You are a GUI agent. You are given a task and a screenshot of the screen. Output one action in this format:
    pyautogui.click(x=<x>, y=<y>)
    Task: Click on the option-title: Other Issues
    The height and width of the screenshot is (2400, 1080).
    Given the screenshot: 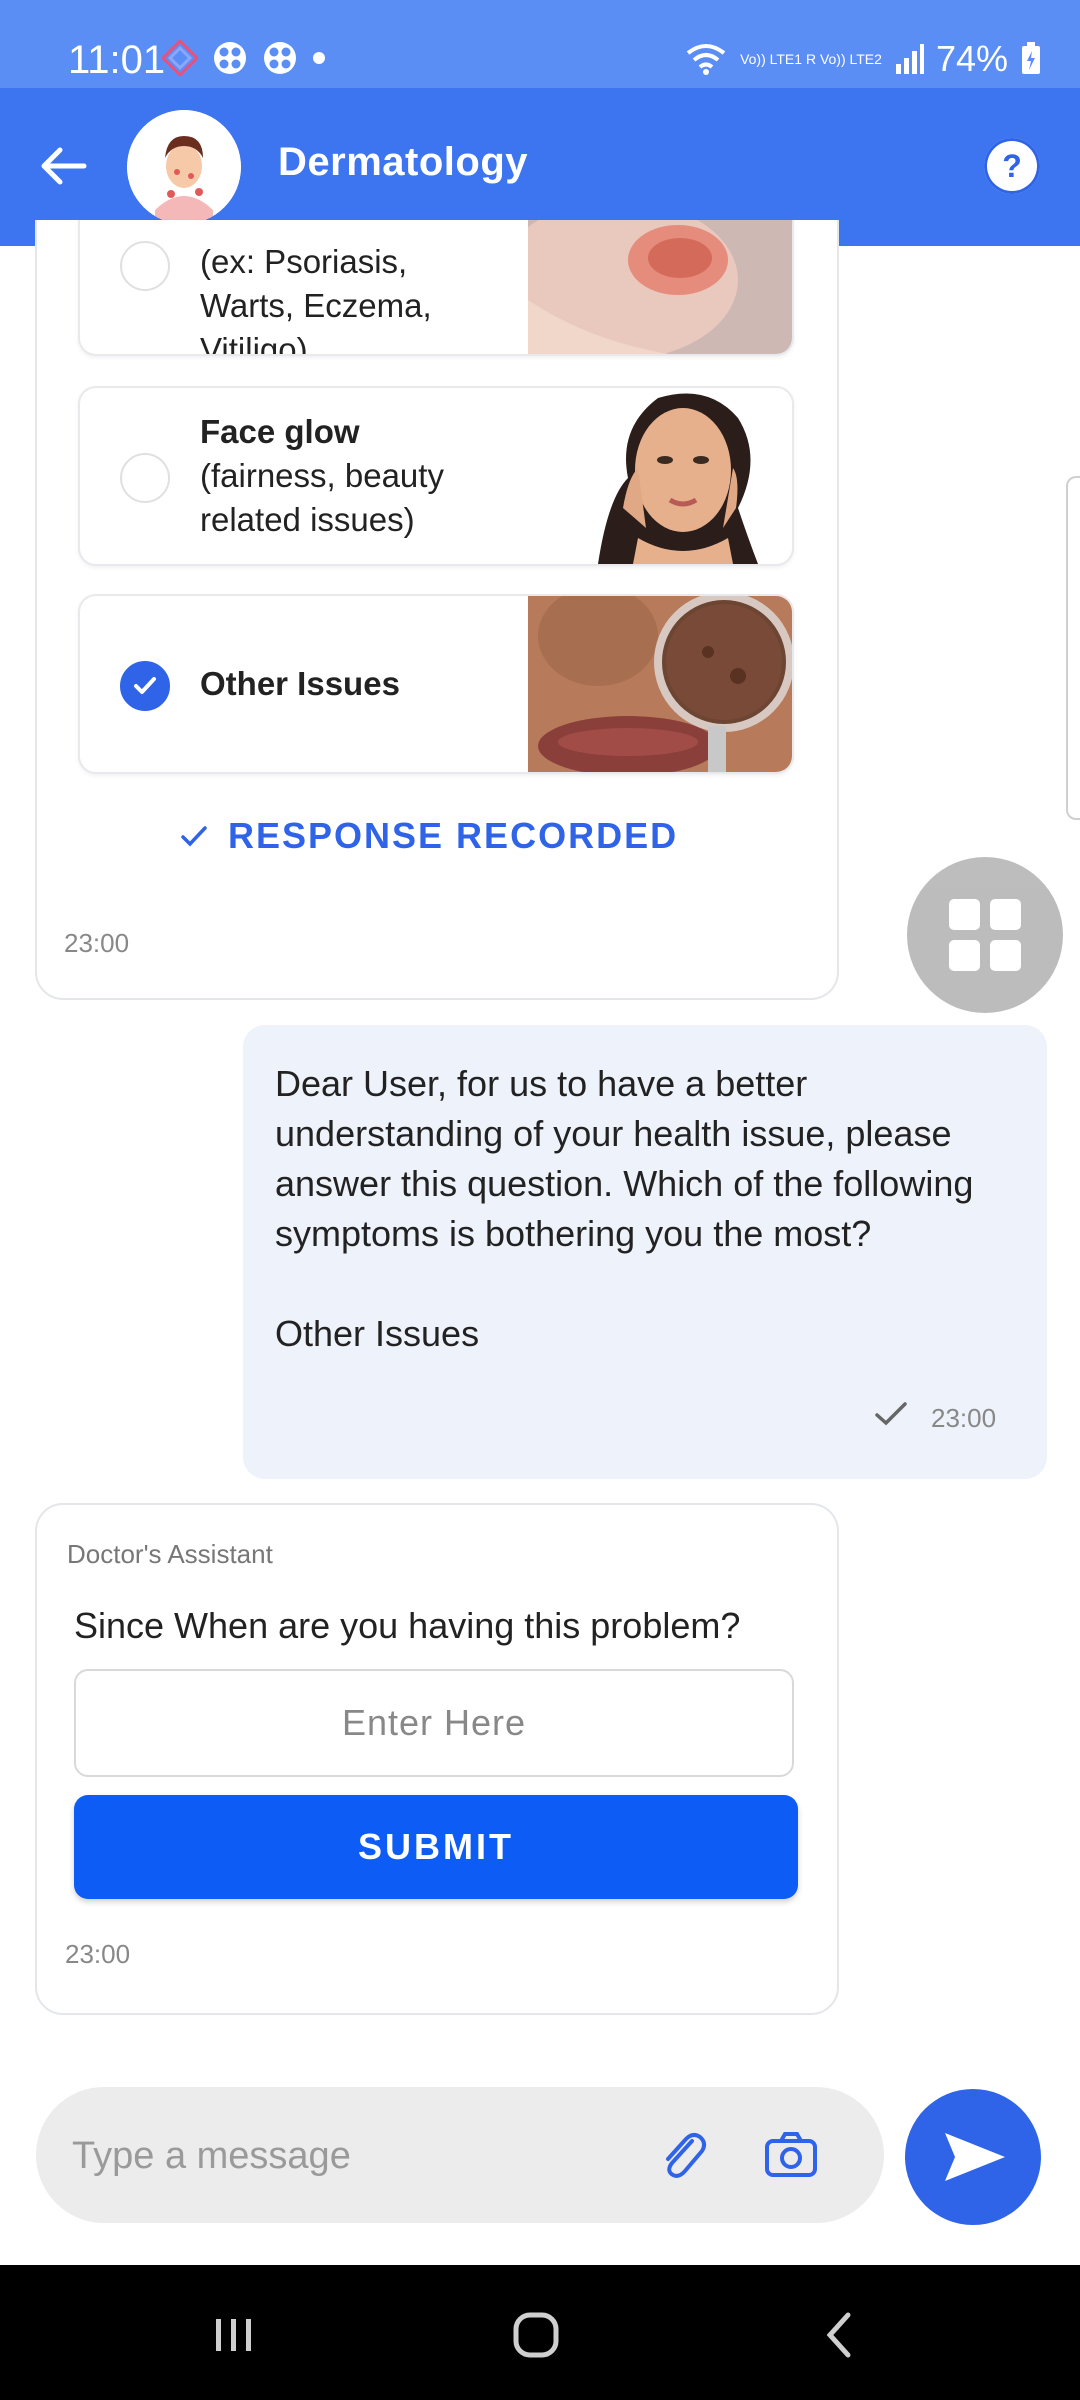 What is the action you would take?
    pyautogui.click(x=300, y=683)
    